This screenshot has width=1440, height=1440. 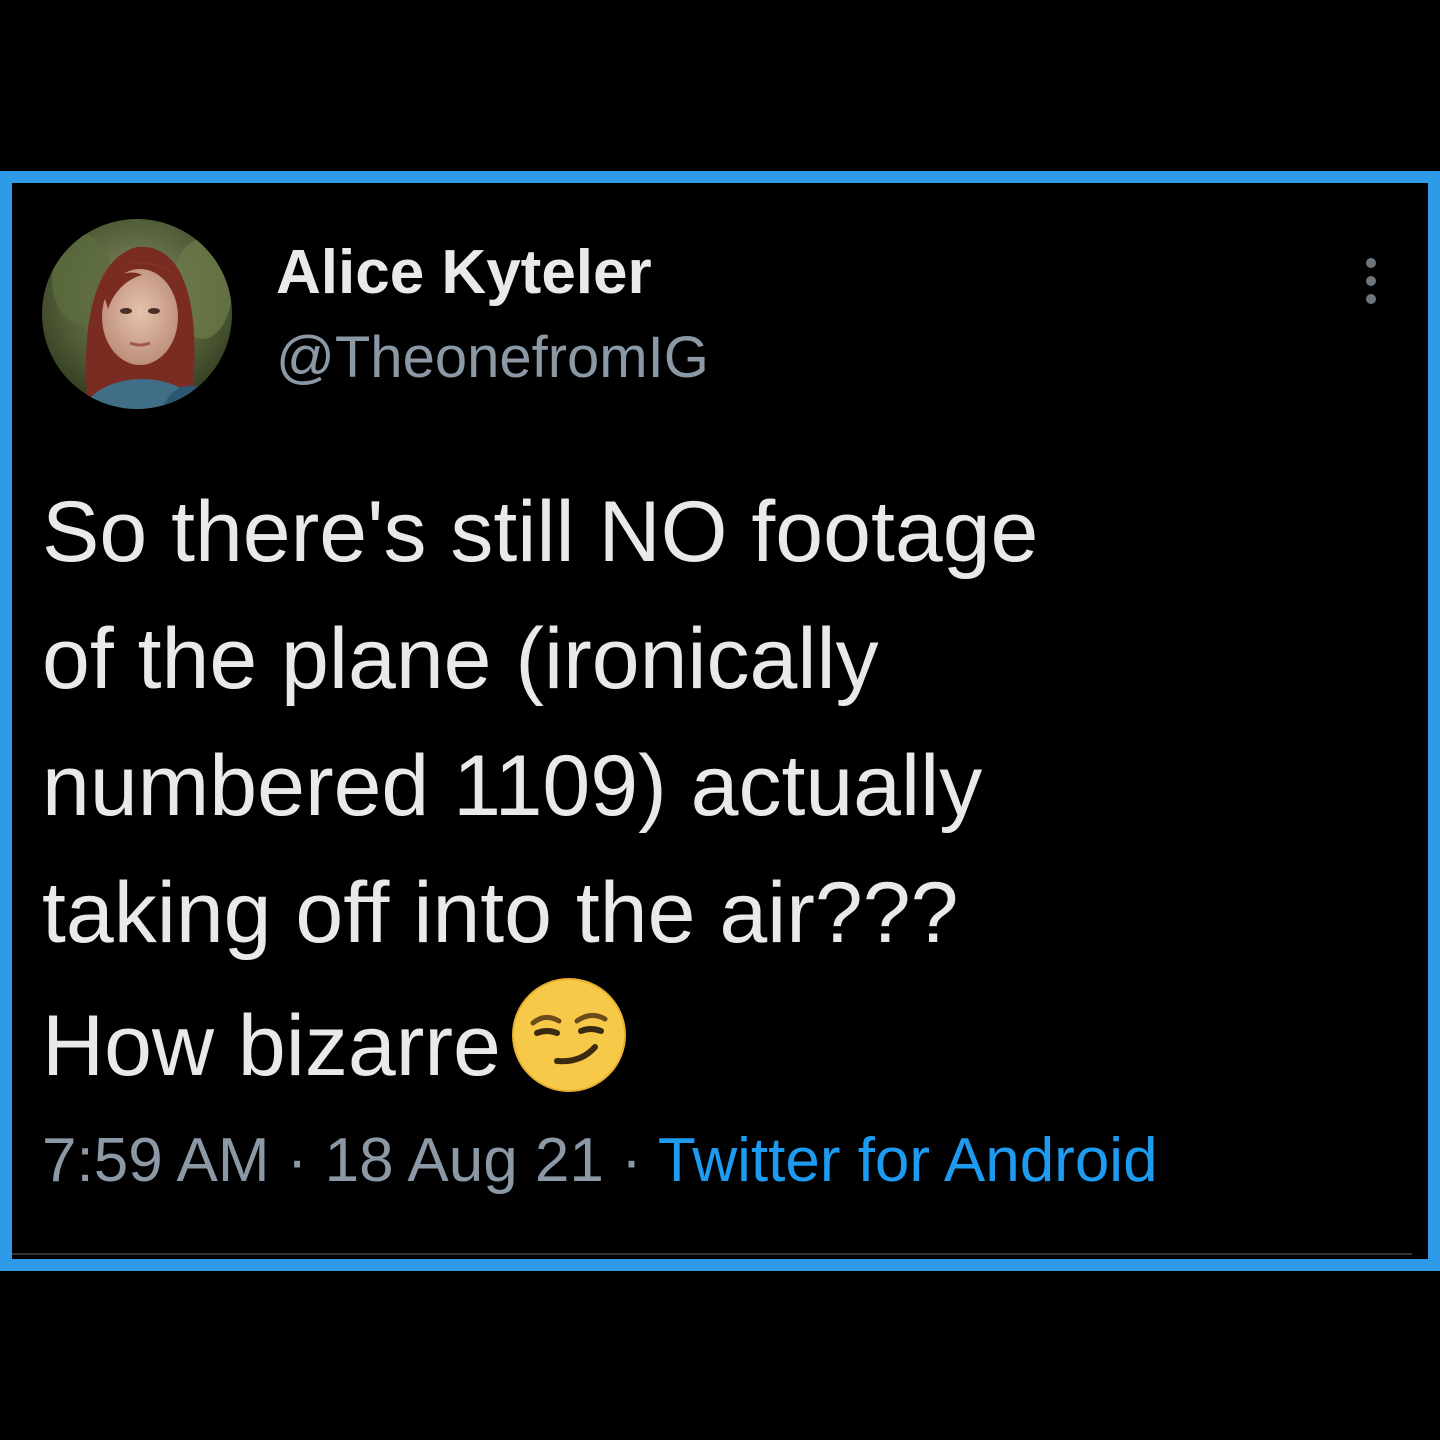 I want to click on tweet-text-line: taking off into the air???, so click(x=500, y=913).